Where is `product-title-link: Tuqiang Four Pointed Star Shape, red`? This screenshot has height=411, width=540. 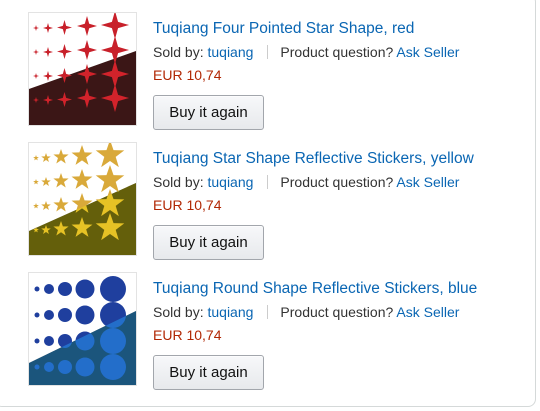
product-title-link: Tuqiang Four Pointed Star Shape, red is located at coordinates (283, 29).